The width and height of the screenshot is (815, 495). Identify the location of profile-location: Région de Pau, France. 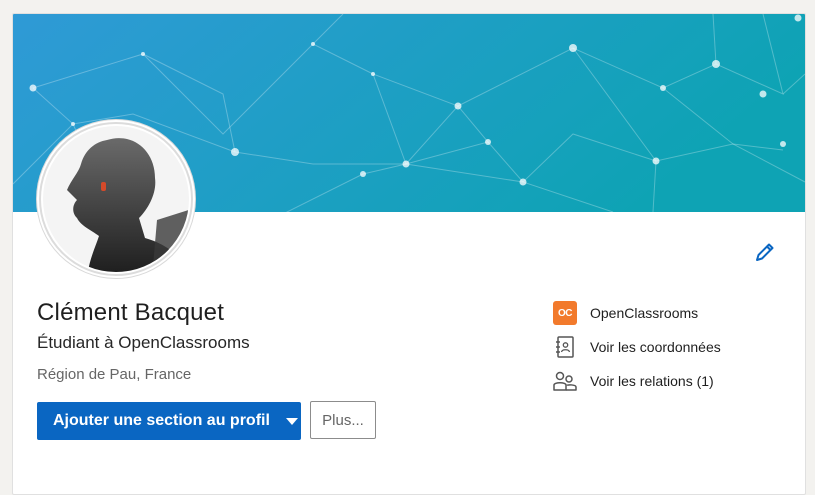
(114, 374).